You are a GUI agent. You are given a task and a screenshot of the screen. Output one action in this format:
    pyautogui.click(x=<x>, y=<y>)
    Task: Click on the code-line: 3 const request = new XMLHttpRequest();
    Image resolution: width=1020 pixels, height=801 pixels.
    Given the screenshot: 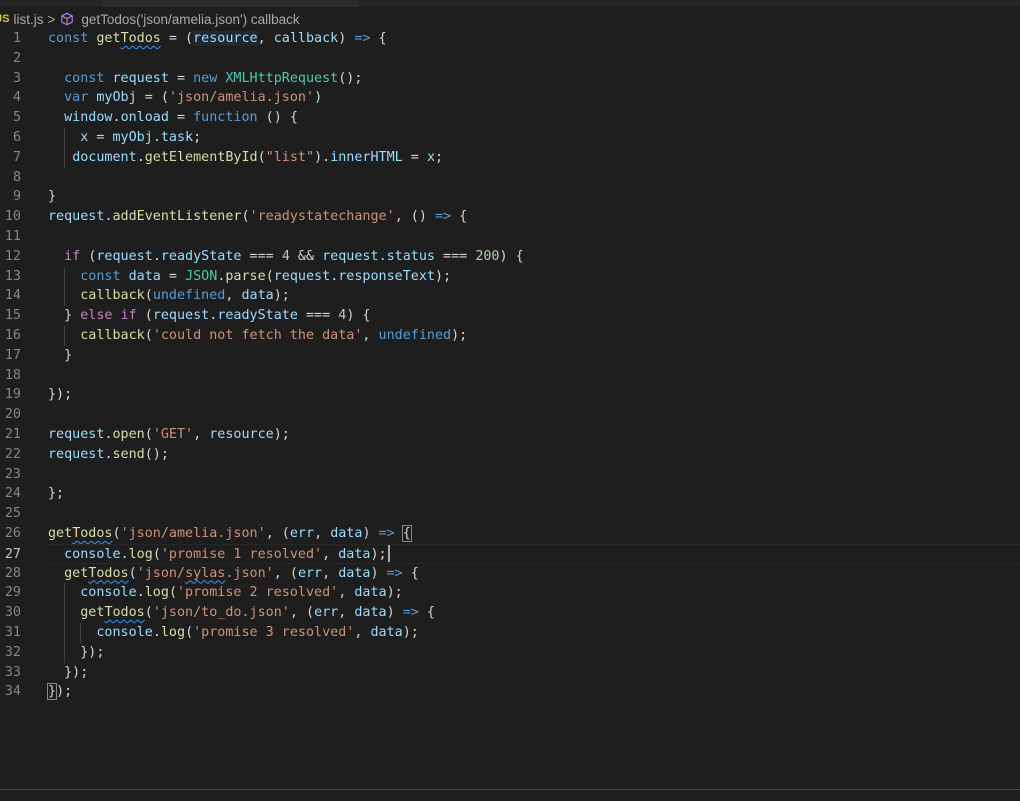 What is the action you would take?
    pyautogui.click(x=510, y=79)
    